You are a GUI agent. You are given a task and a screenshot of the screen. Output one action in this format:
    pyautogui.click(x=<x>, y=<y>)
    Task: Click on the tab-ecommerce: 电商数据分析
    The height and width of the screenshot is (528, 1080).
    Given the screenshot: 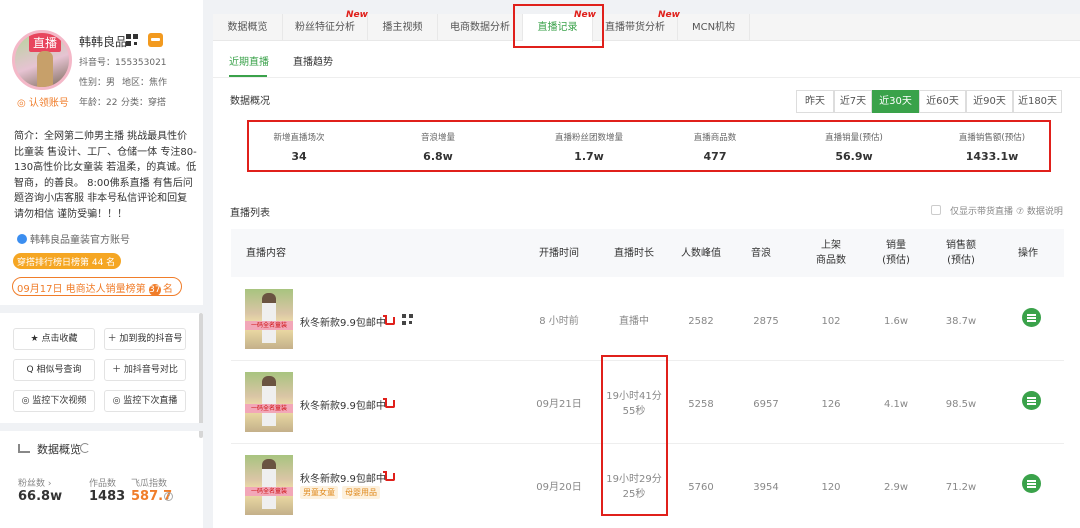 What is the action you would take?
    pyautogui.click(x=480, y=27)
    